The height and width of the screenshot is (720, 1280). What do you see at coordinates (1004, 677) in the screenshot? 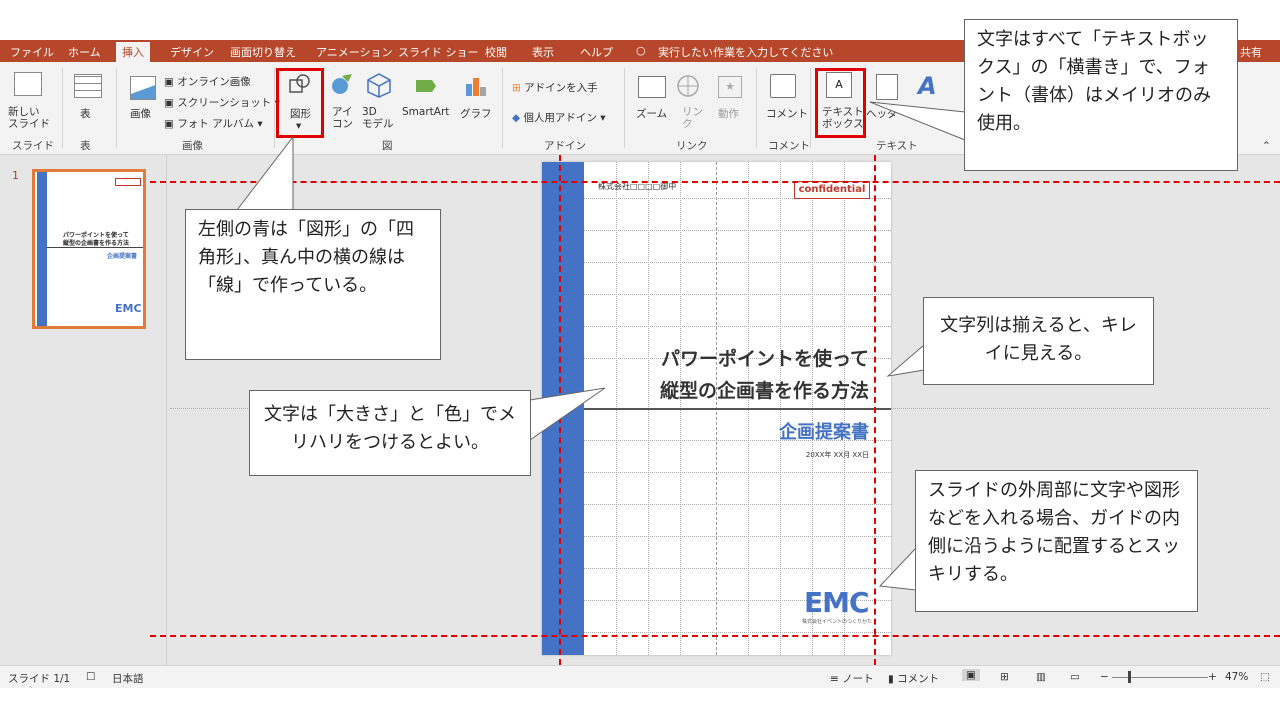
I see `slide-sorter-icon: ⊞` at bounding box center [1004, 677].